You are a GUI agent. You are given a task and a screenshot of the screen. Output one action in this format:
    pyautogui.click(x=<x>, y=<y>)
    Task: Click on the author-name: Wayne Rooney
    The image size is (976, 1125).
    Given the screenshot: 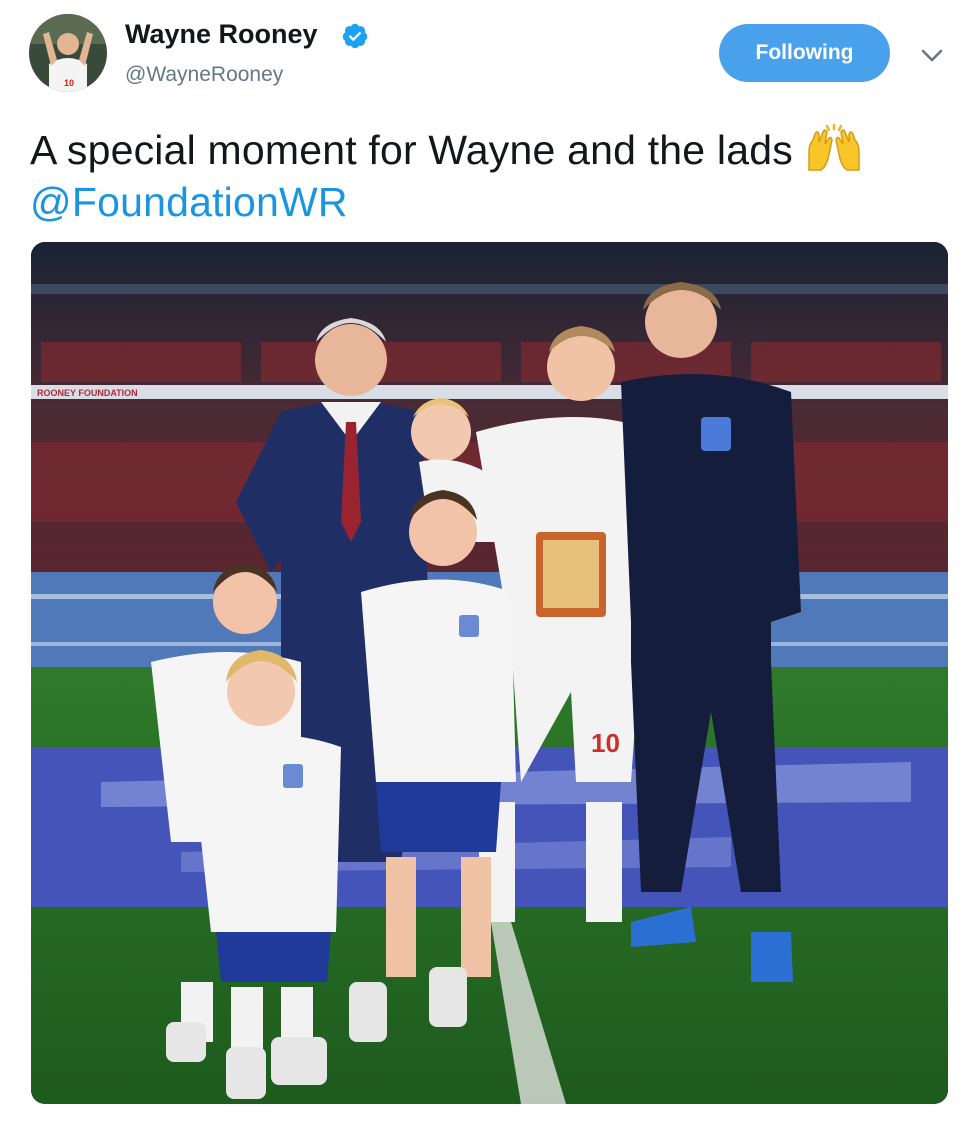 What is the action you would take?
    pyautogui.click(x=221, y=34)
    